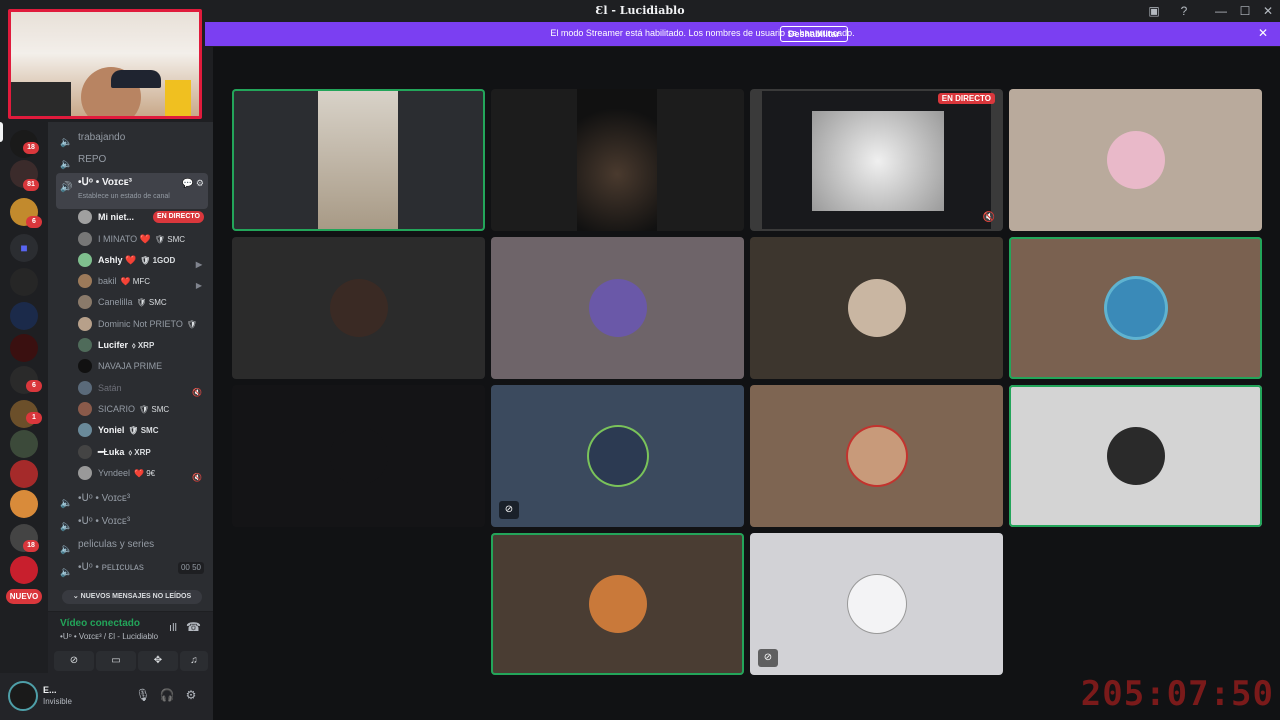  I want to click on member-row: Yvndeel ❤️ 9€ 🔇, so click(142, 473).